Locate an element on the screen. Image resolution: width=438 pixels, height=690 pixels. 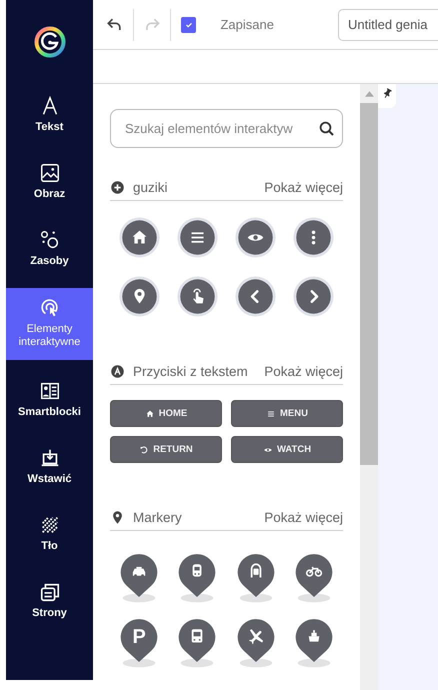
text-button: MENU is located at coordinates (287, 413).